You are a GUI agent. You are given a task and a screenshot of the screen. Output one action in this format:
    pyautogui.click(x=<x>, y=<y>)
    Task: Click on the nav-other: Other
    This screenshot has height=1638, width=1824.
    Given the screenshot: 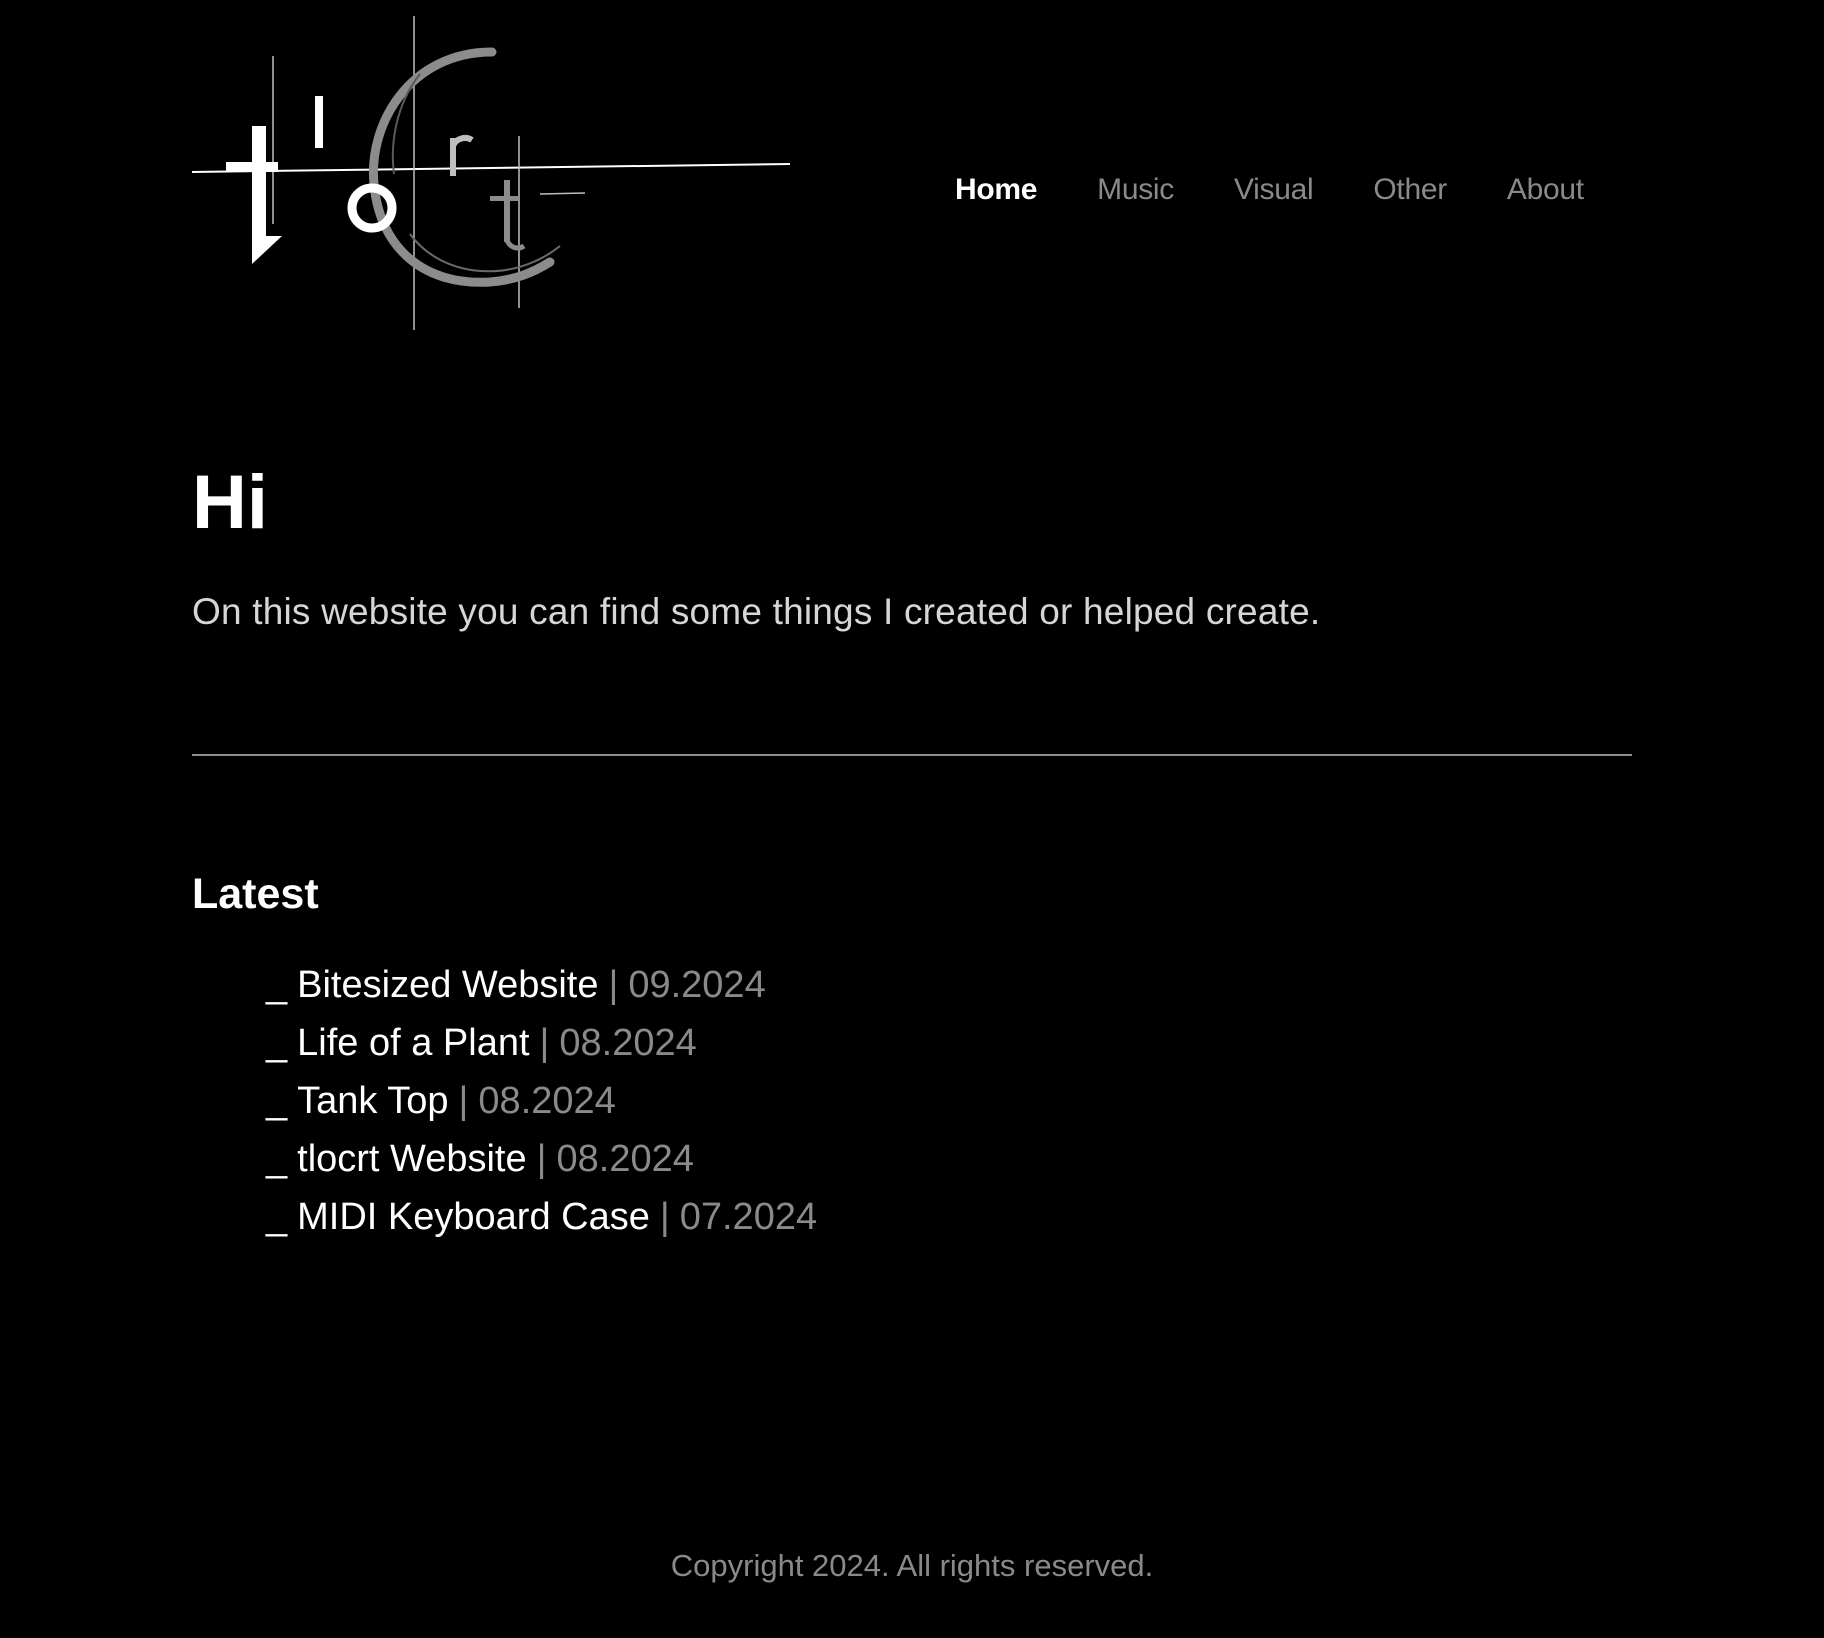 What is the action you would take?
    pyautogui.click(x=1410, y=190)
    